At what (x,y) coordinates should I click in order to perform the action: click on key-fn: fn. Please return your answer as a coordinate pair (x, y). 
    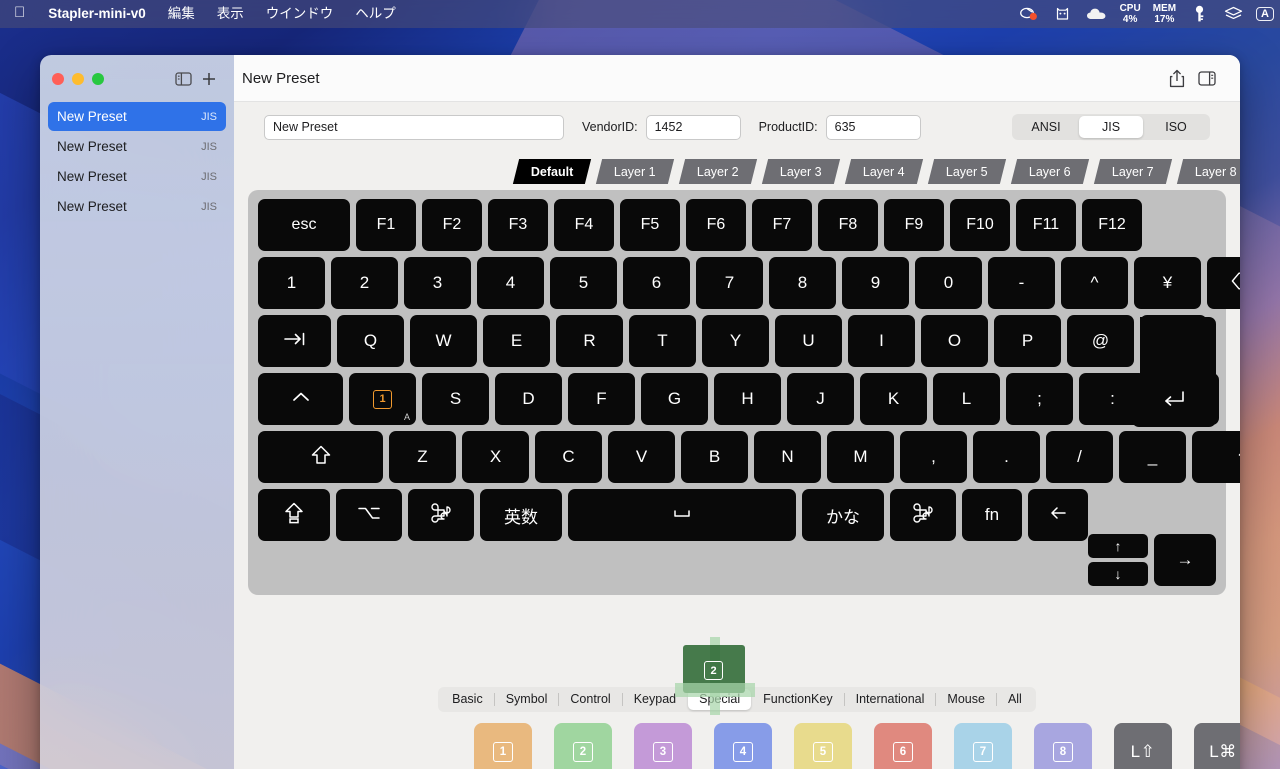
    Looking at the image, I should click on (992, 515).